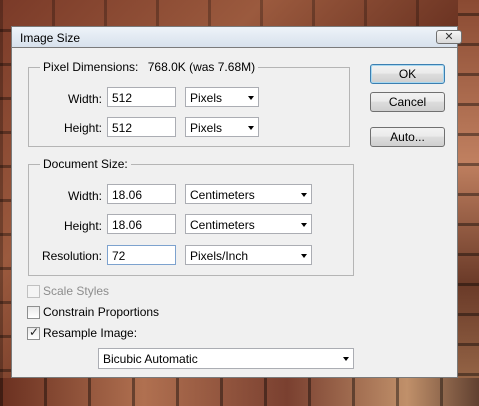 The width and height of the screenshot is (479, 406). I want to click on pixel-width-unit-select: Pixels, so click(222, 97).